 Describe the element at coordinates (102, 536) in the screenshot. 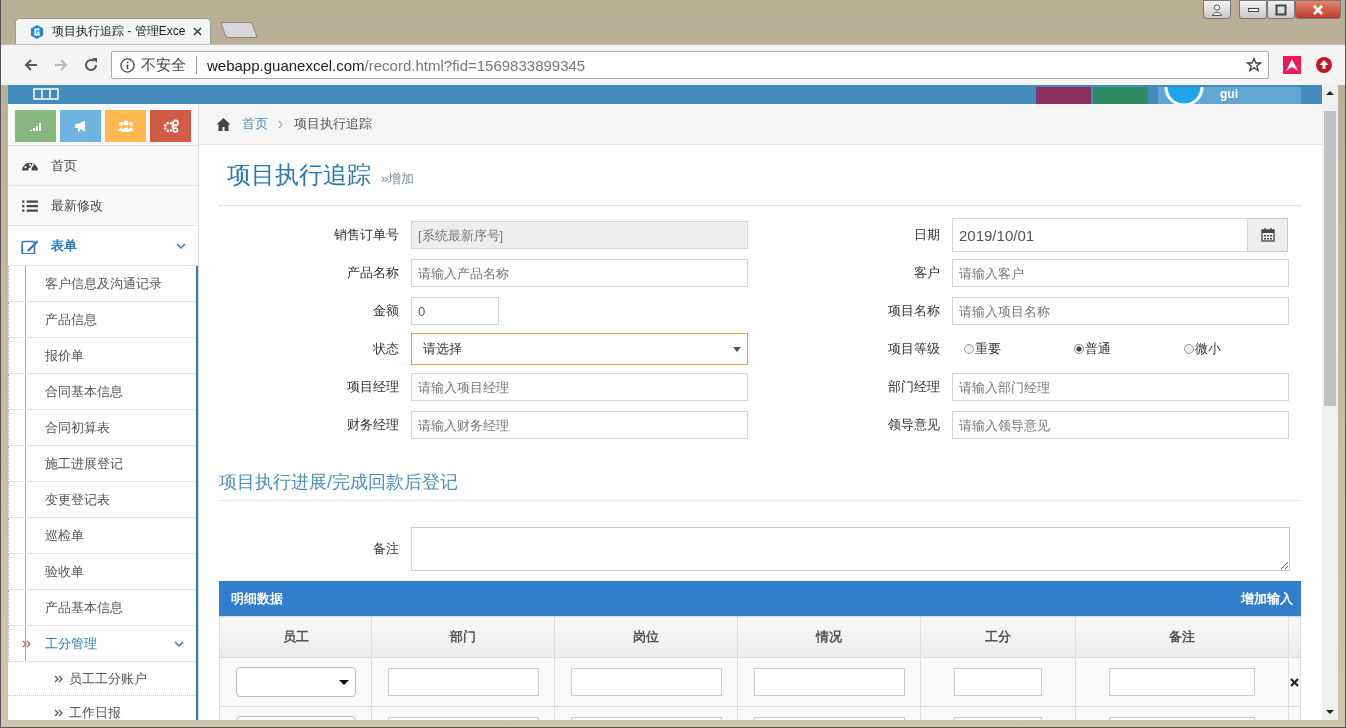

I see `menu-item: 巡检单` at that location.